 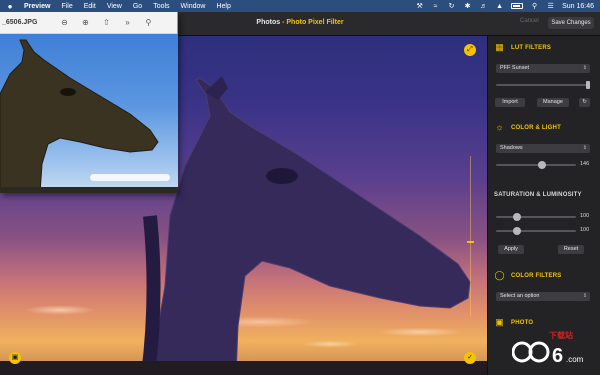 I want to click on menu-go: Go, so click(x=137, y=6).